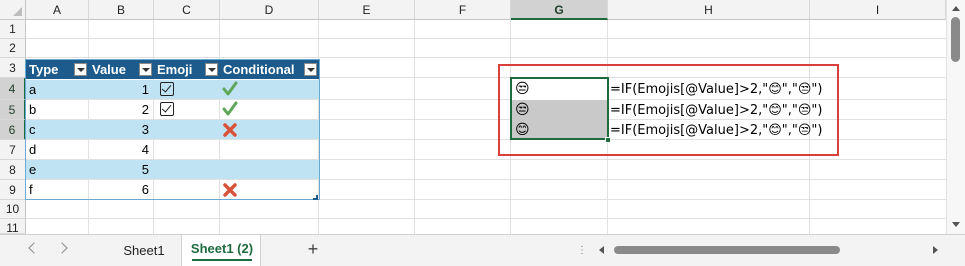 Image resolution: width=965 pixels, height=266 pixels. I want to click on horizontal-scrollbar, so click(769, 250).